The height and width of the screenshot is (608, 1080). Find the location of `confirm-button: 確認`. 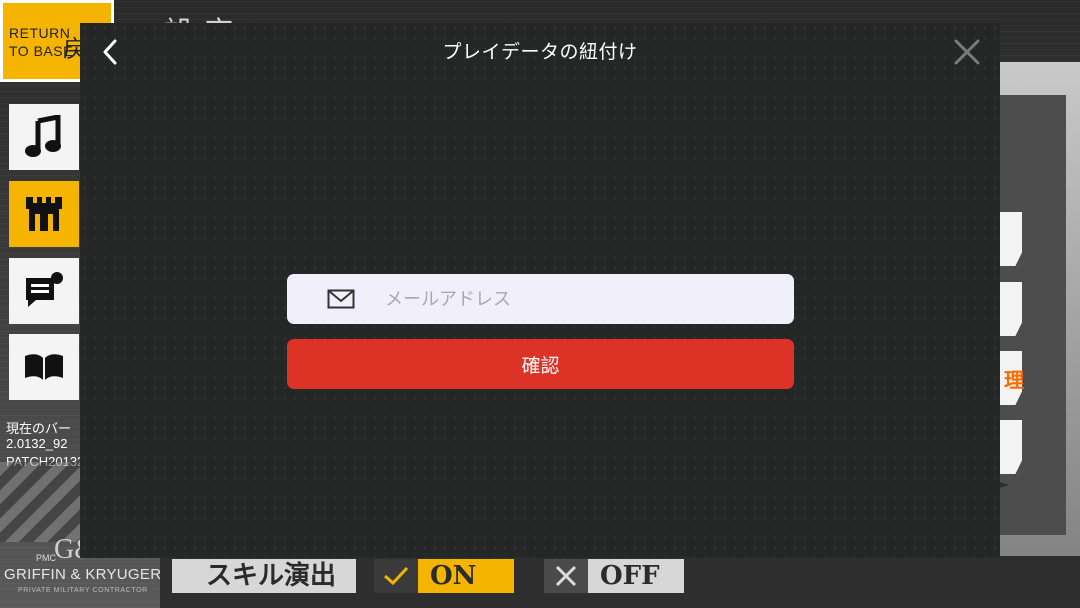

confirm-button: 確認 is located at coordinates (540, 364).